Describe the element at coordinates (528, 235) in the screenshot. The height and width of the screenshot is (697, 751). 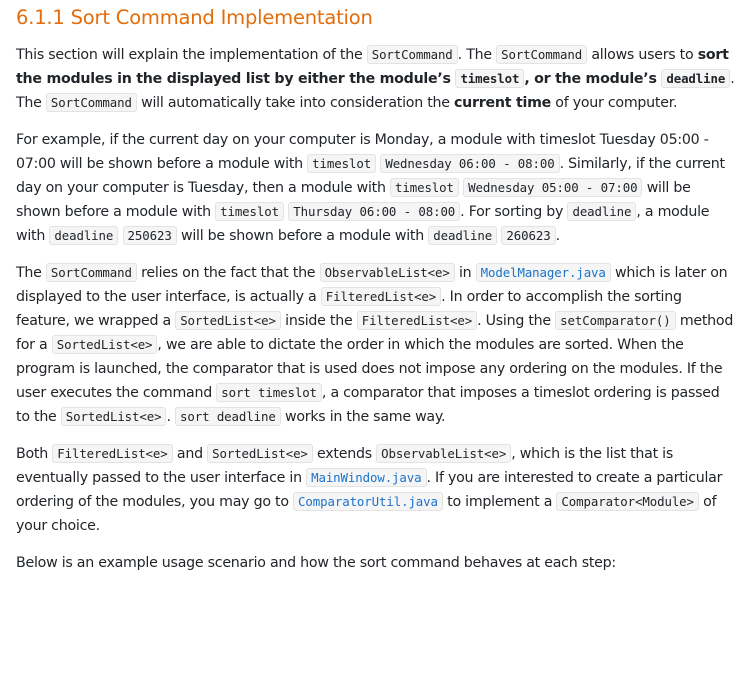
I see `code-deadline-value: 260623` at that location.